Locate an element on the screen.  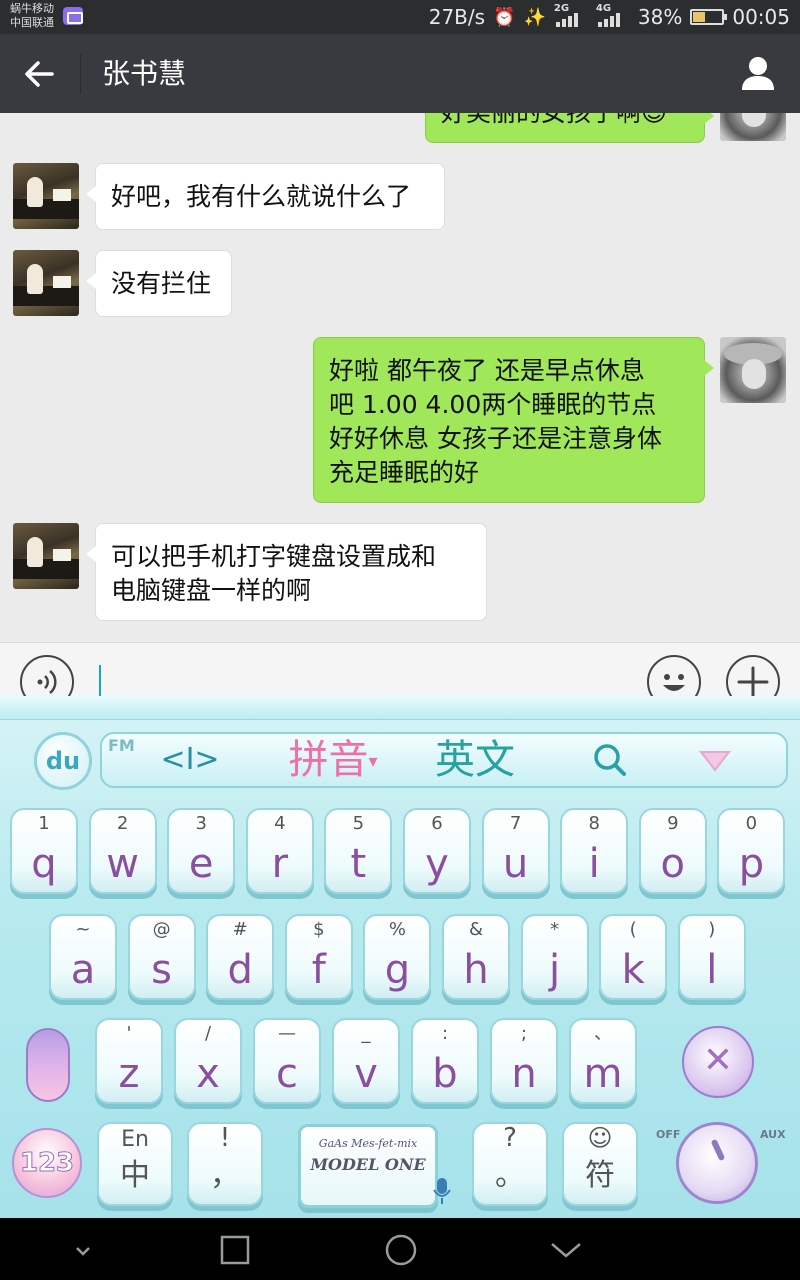
chat-header: 张书慧 is located at coordinates (400, 73).